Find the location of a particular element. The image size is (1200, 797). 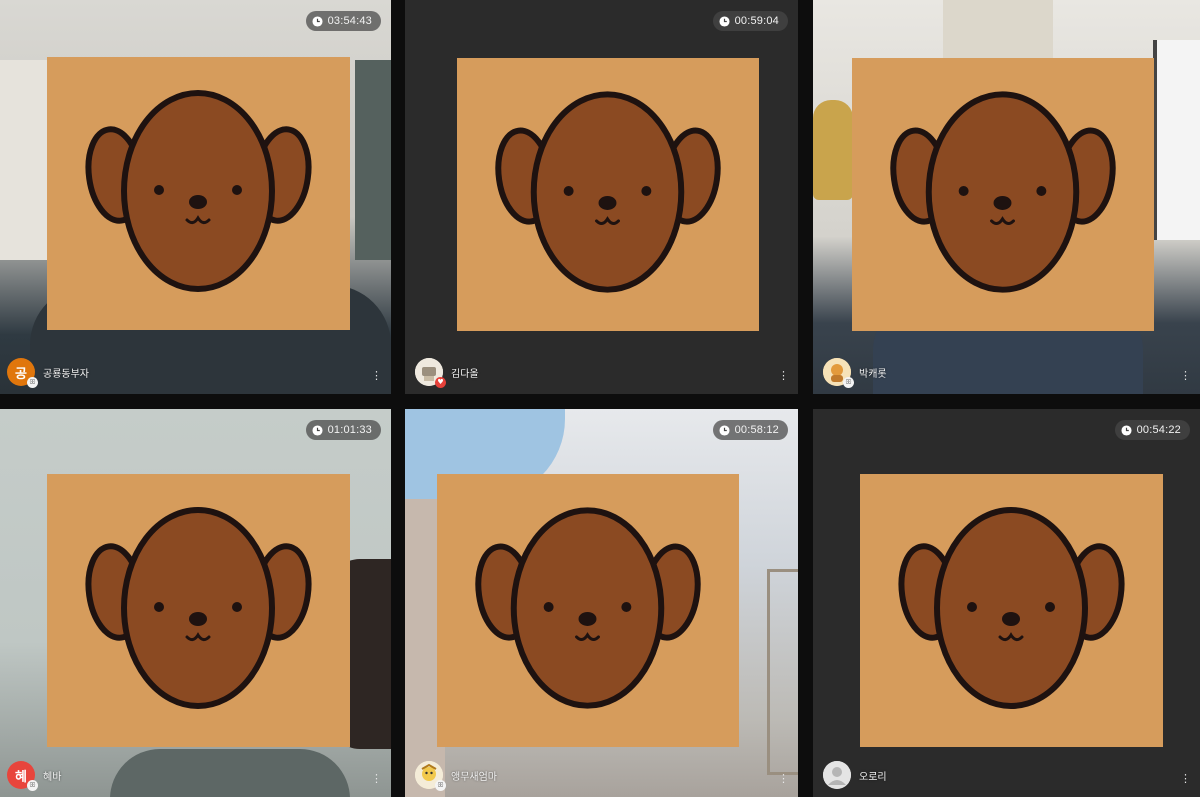

avatar: ♥ is located at coordinates (430, 373).